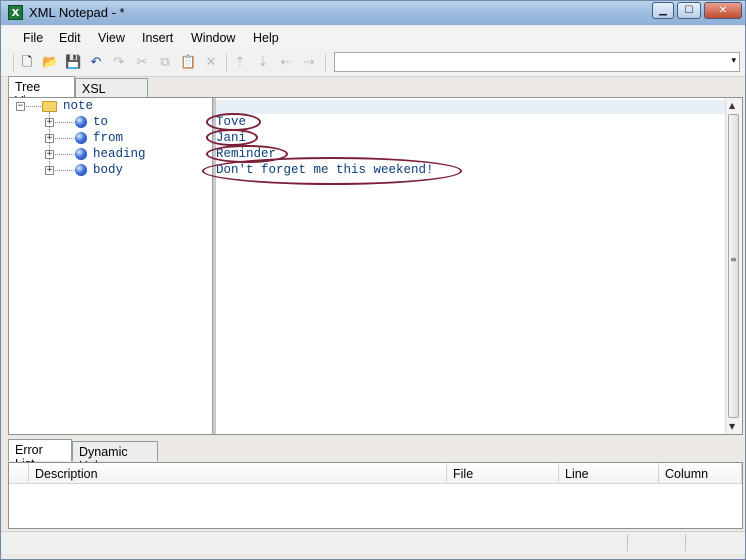 The height and width of the screenshot is (560, 746). I want to click on nudge-left-icon: ⇠, so click(286, 63).